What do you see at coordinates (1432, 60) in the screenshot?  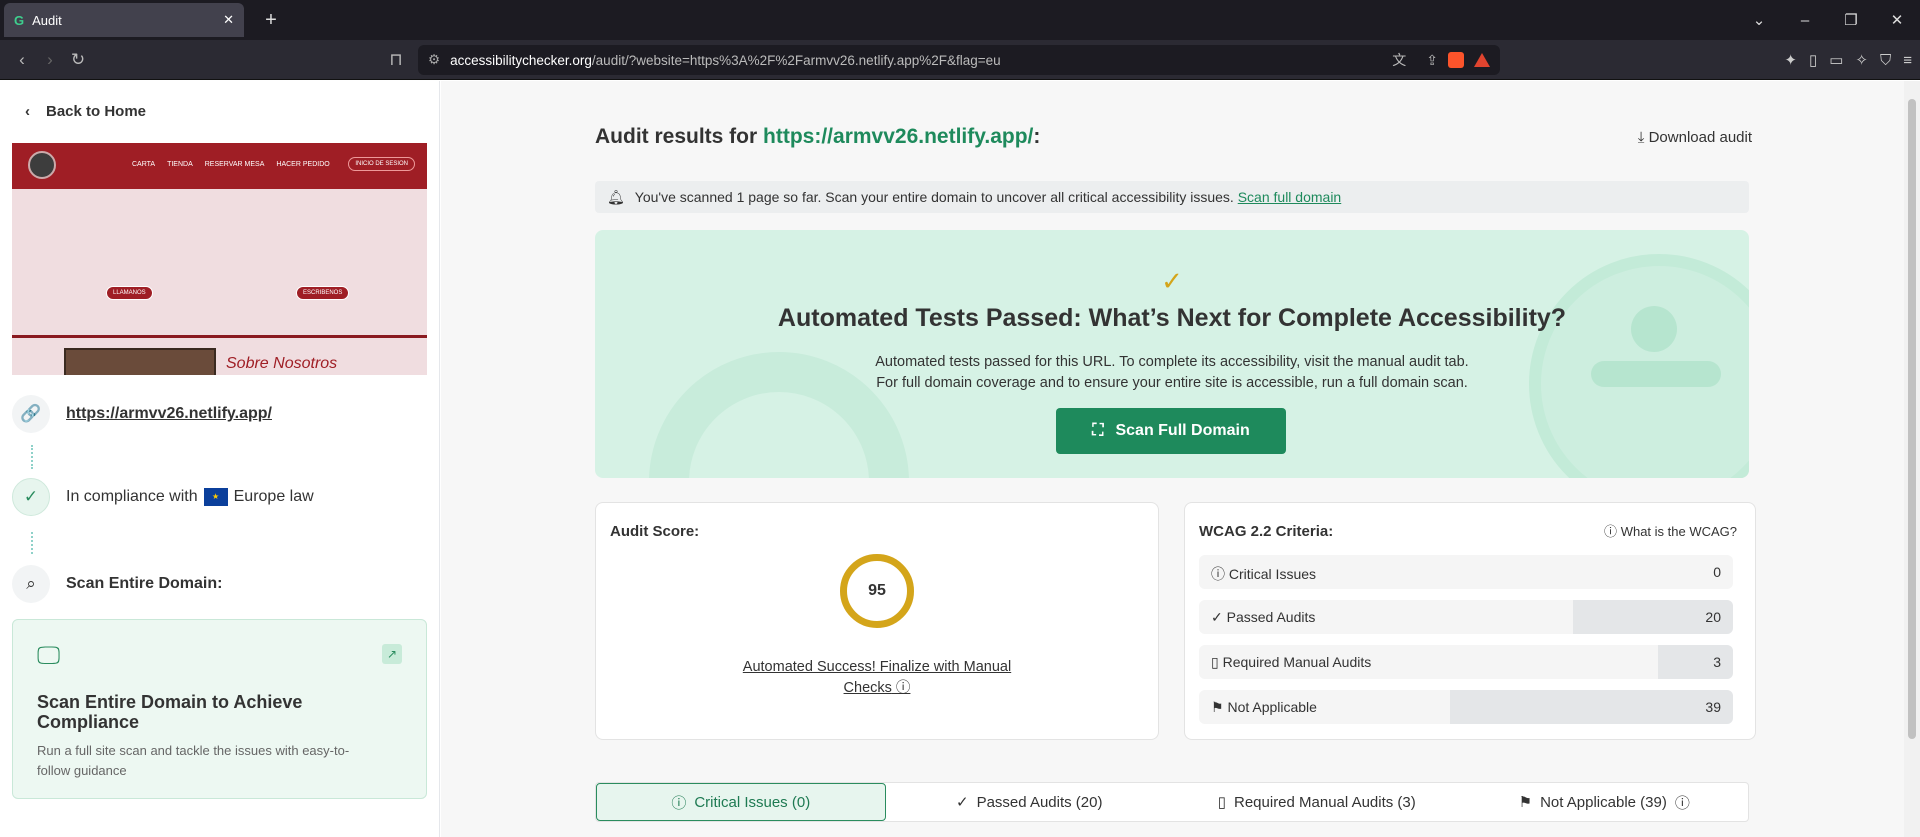 I see `share-icon: ⇪` at bounding box center [1432, 60].